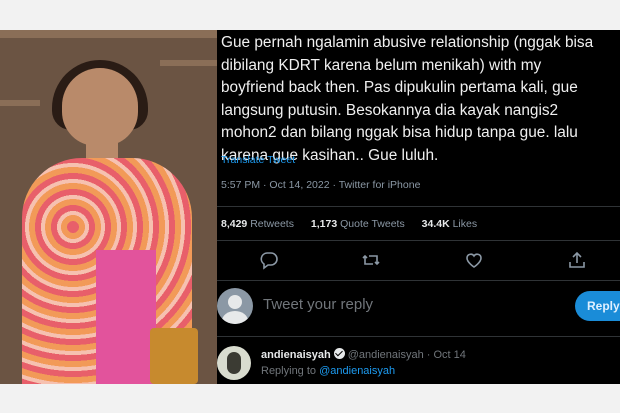 Image resolution: width=620 pixels, height=413 pixels. Describe the element at coordinates (235, 302) in the screenshot. I see `avatar-head` at that location.